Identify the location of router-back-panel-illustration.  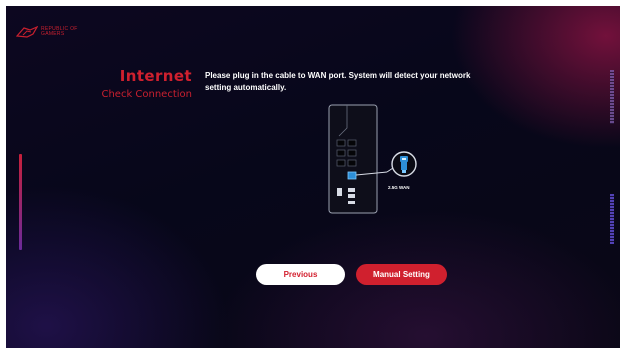
(372, 159).